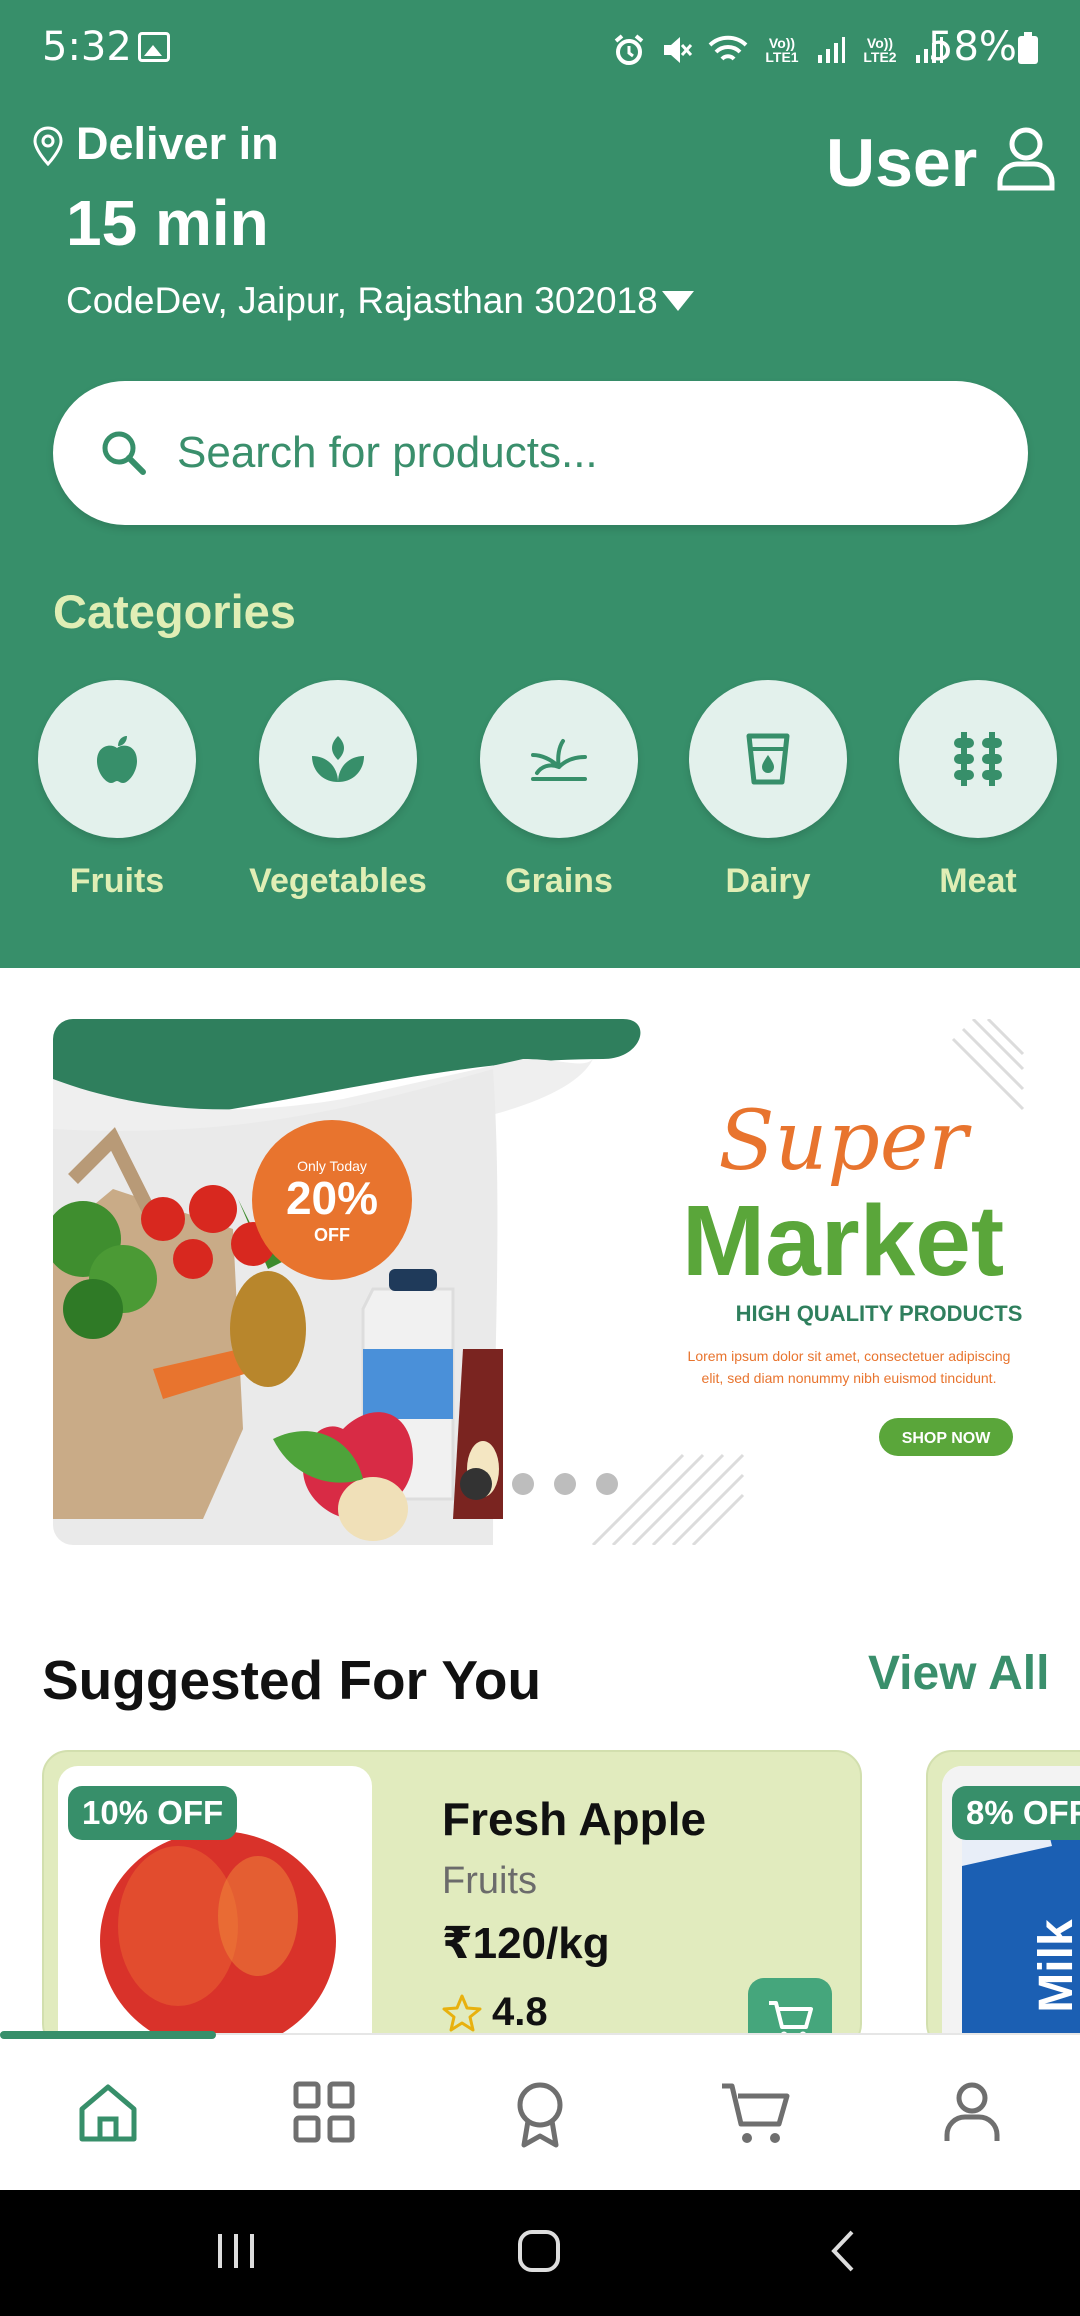 Image resolution: width=1080 pixels, height=2316 pixels. What do you see at coordinates (559, 881) in the screenshot?
I see `category-label: Grains` at bounding box center [559, 881].